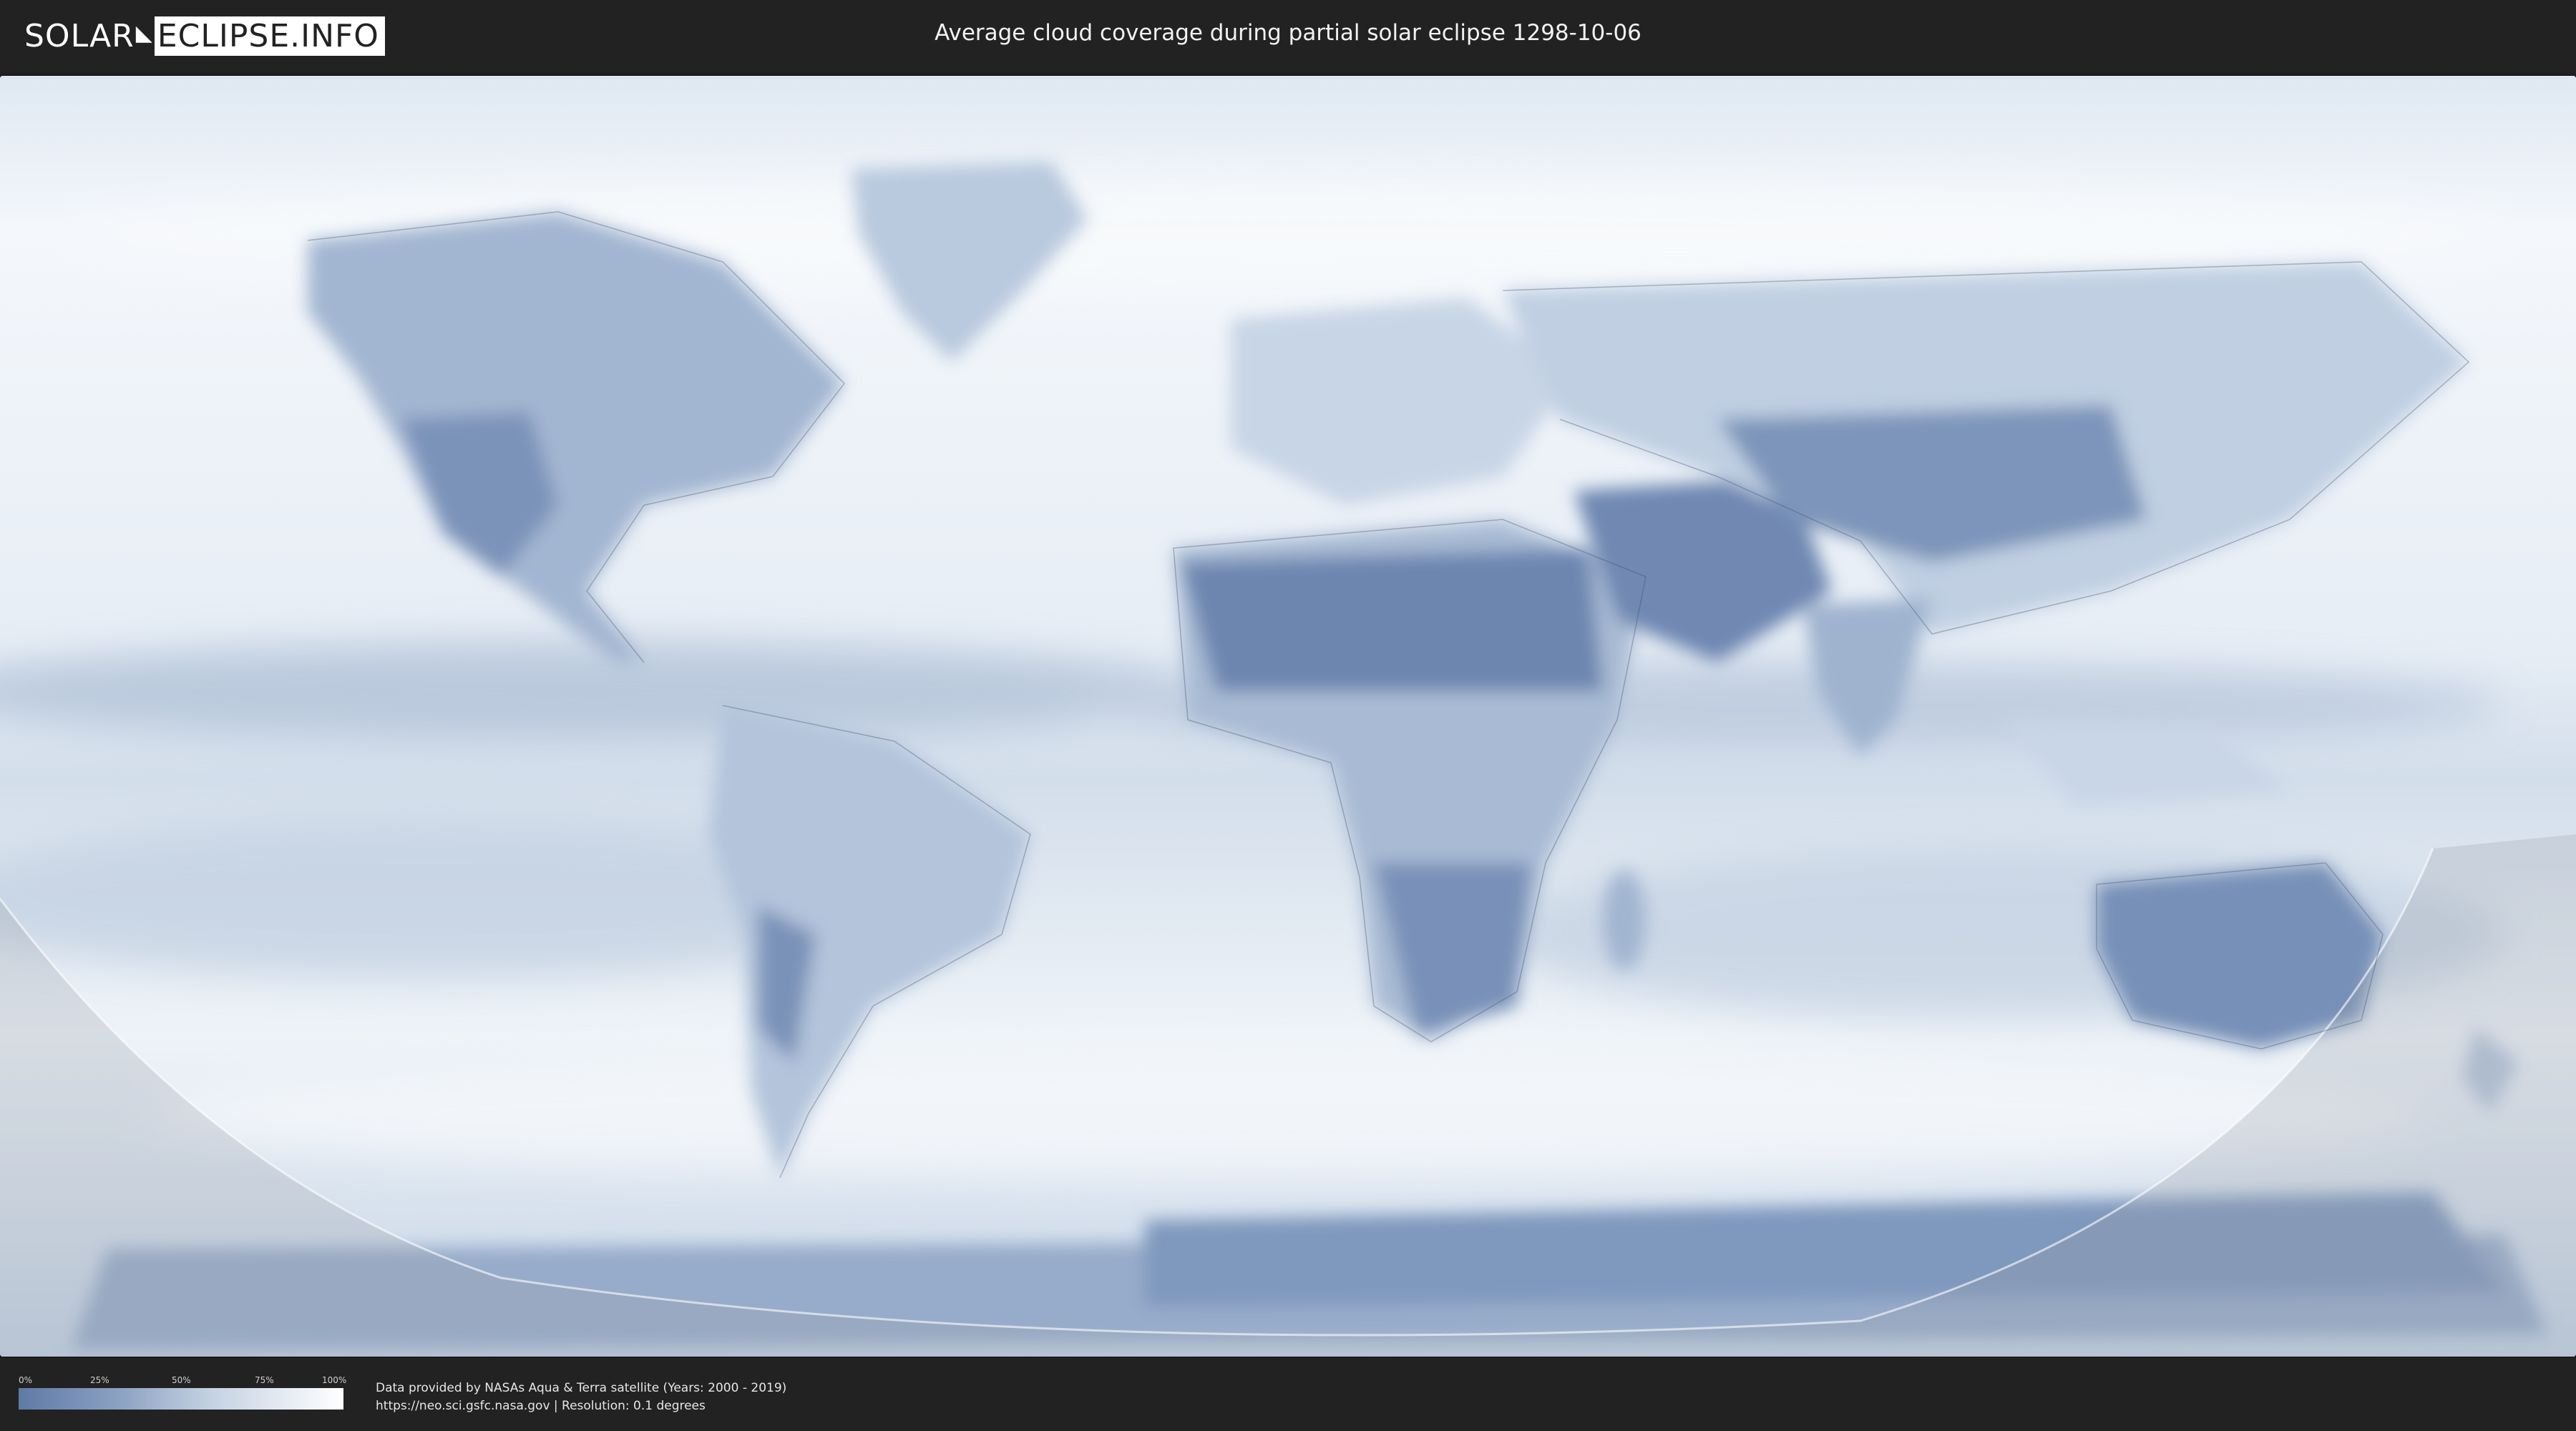 The image size is (2576, 1431). I want to click on legend-tick: 50%, so click(181, 1380).